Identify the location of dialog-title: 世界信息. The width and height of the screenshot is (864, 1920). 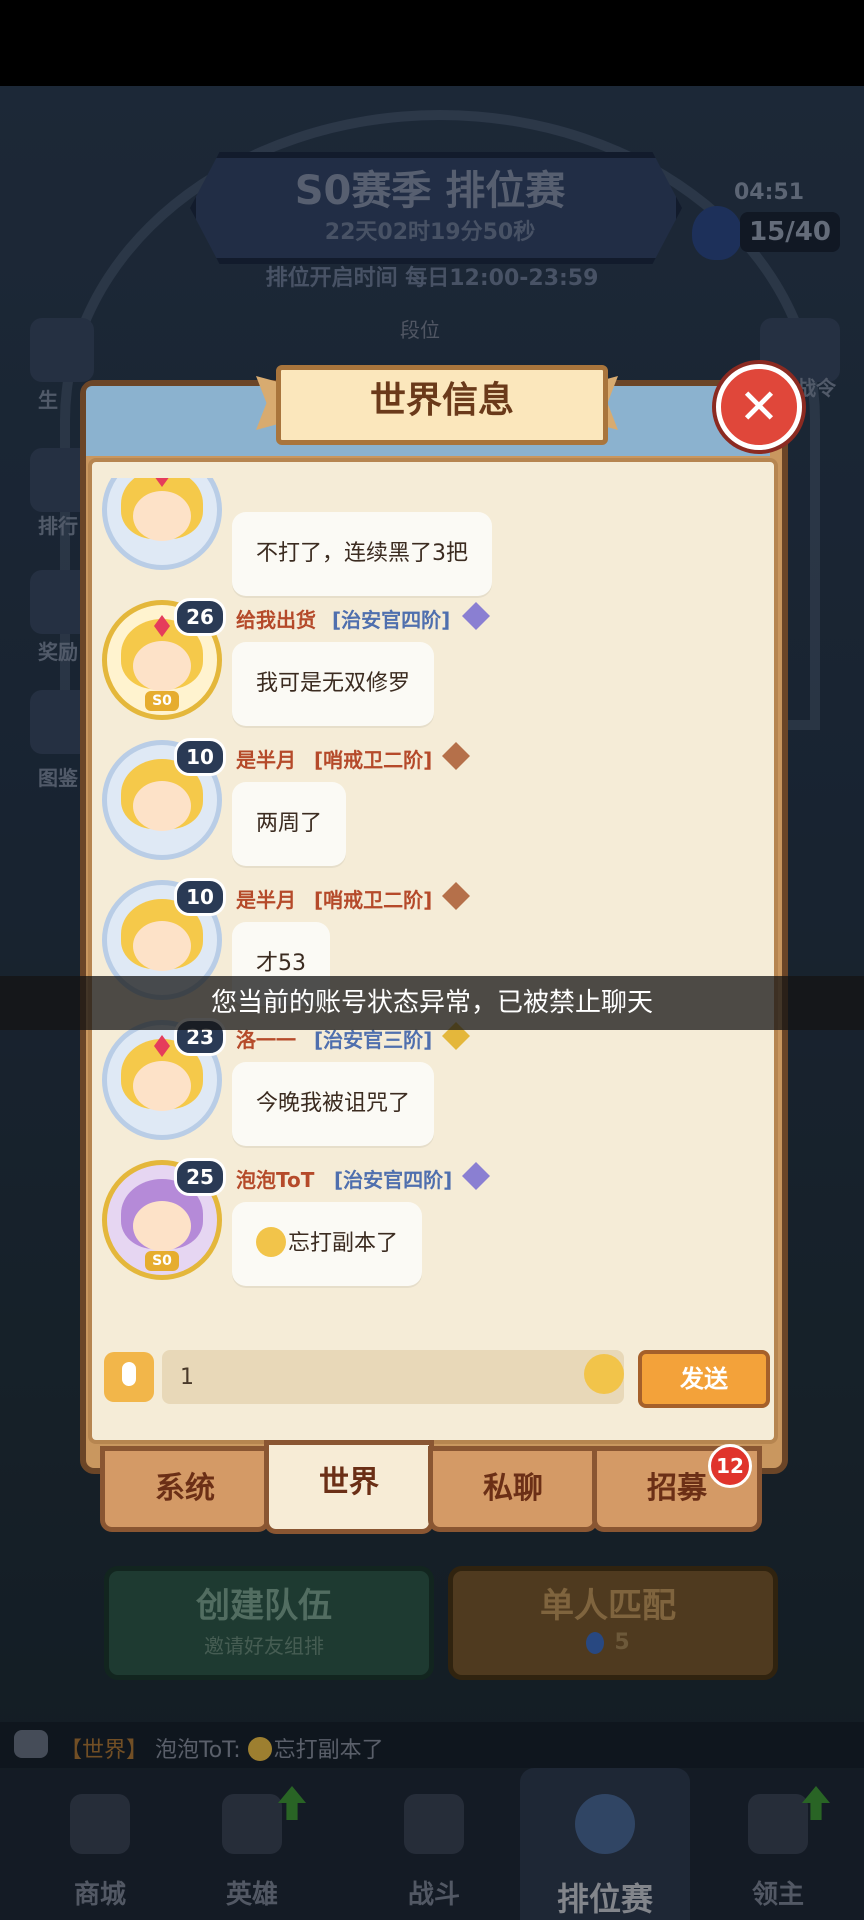
(441, 400).